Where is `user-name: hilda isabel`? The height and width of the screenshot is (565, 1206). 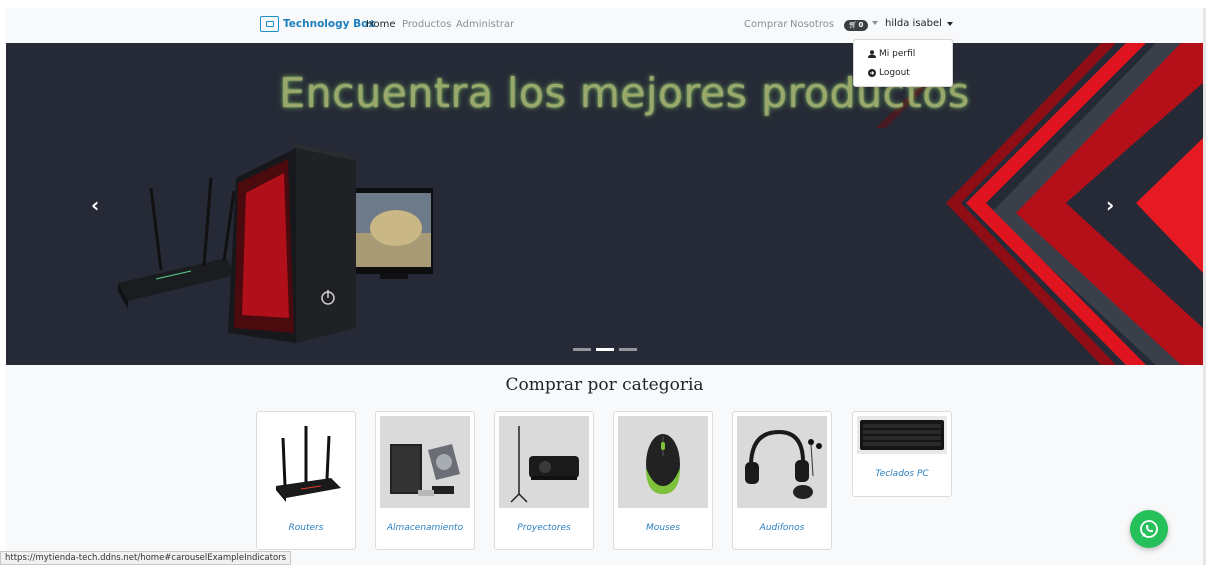
user-name: hilda isabel is located at coordinates (913, 23).